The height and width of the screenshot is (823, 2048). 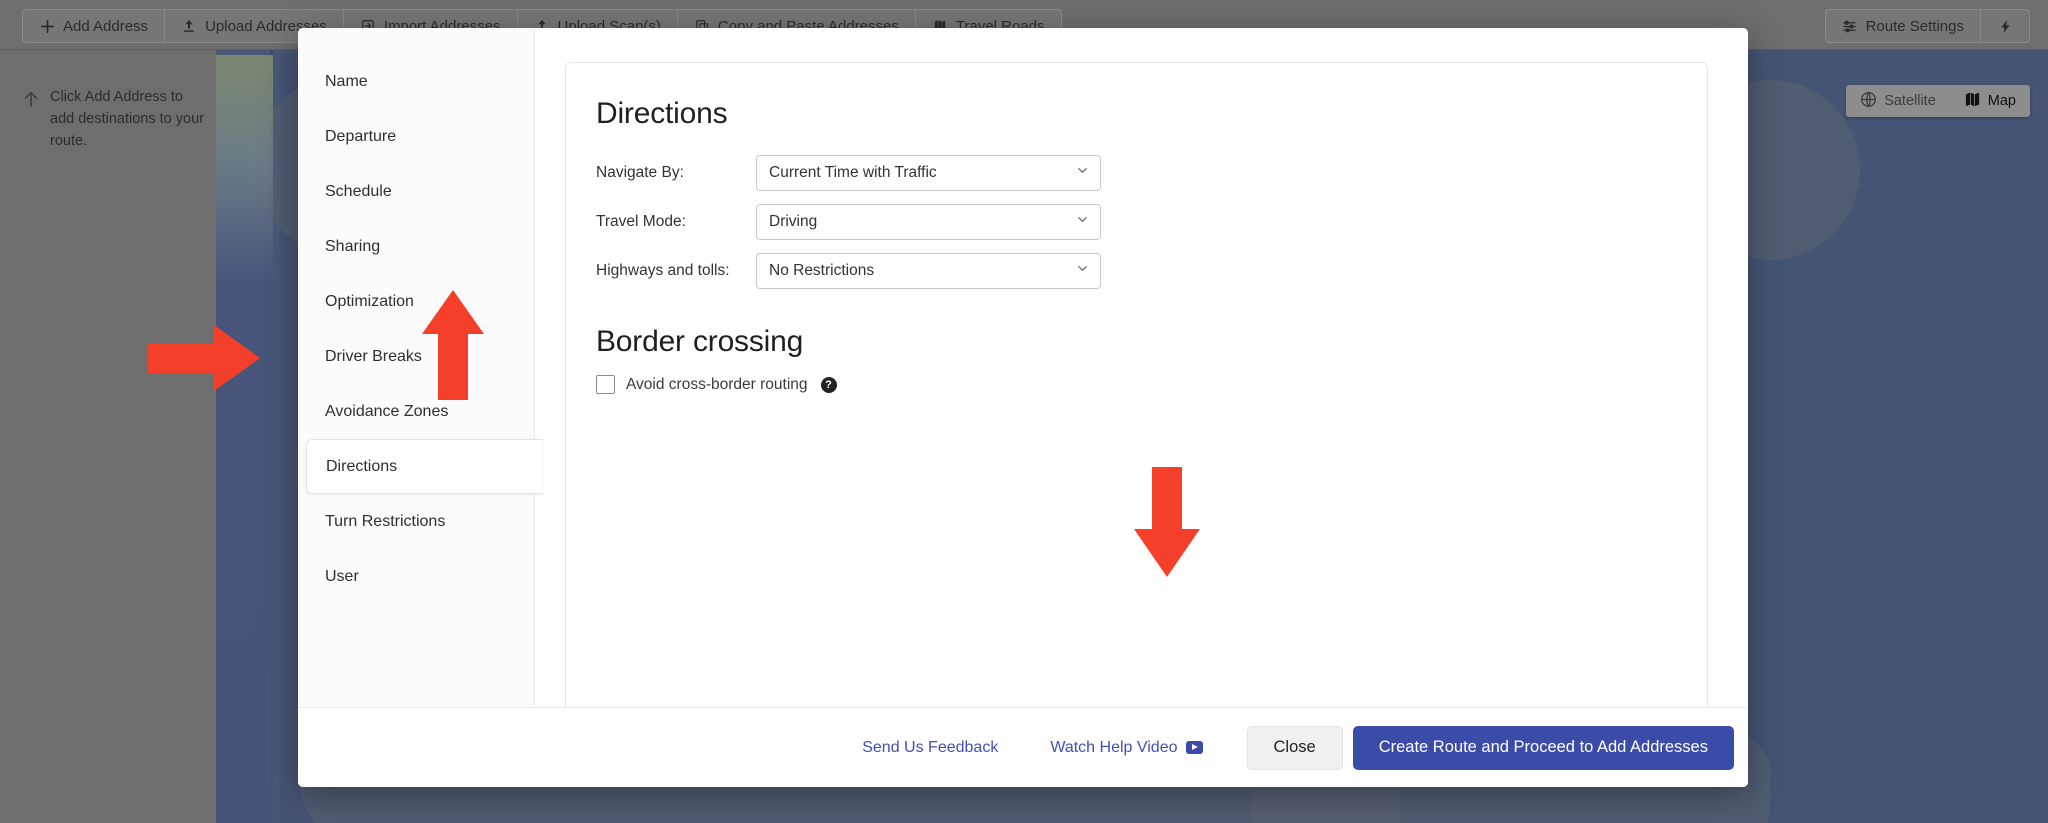 I want to click on toolbar-right-group: Route Settings, so click(x=1927, y=26).